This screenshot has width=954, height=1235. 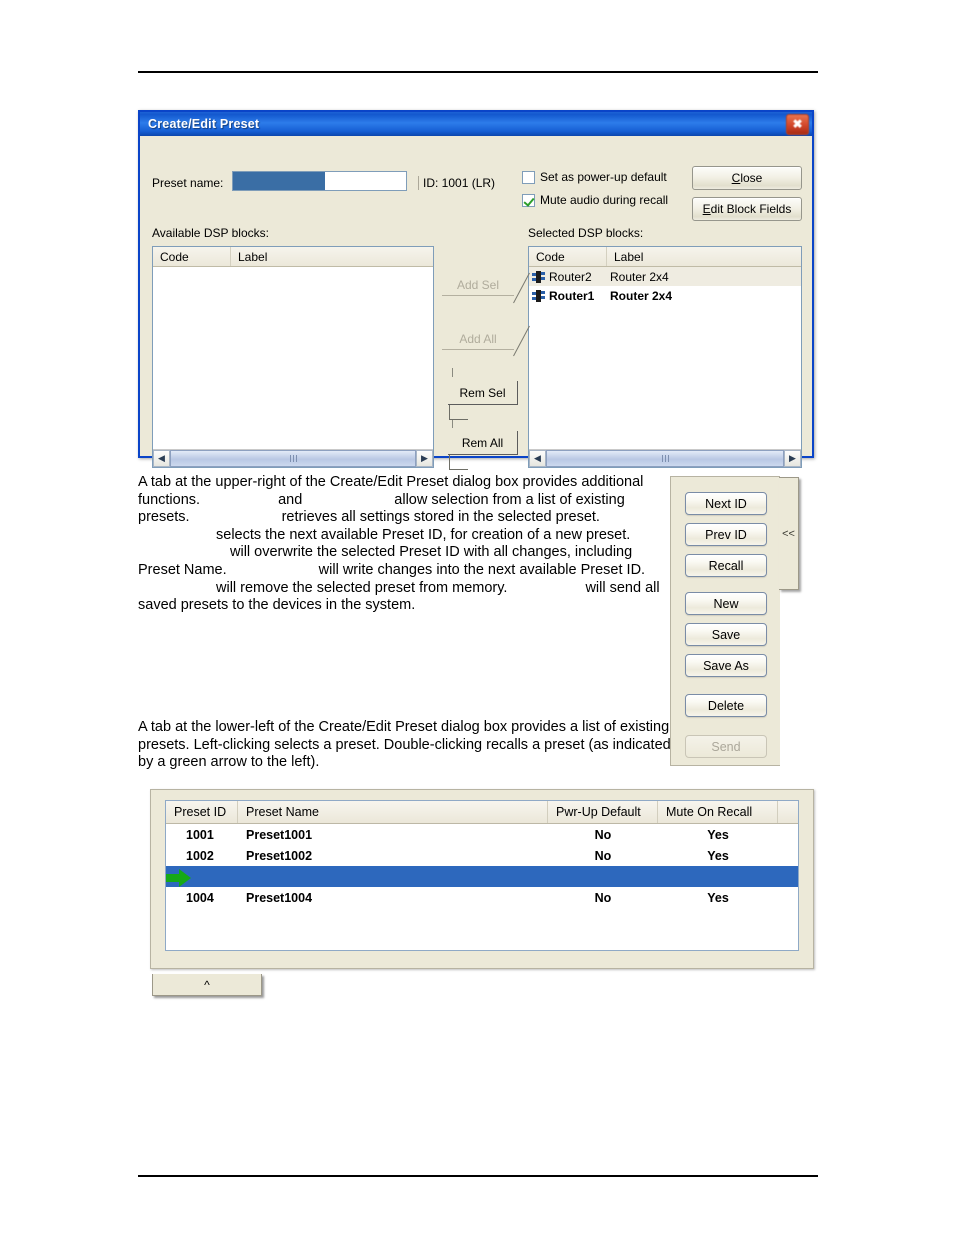 I want to click on preset-cell-name: Preset1001, so click(x=279, y=834).